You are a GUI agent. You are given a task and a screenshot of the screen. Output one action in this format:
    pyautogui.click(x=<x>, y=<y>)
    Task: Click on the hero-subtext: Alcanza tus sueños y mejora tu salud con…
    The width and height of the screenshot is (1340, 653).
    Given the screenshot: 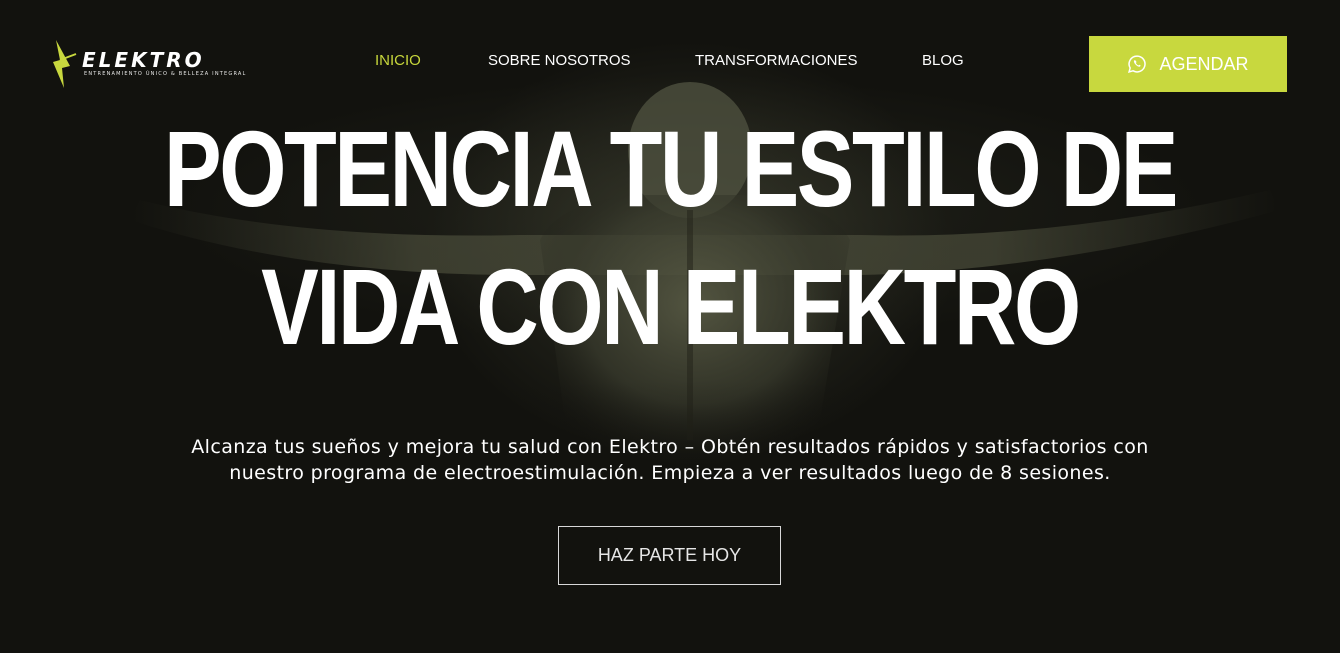 What is the action you would take?
    pyautogui.click(x=670, y=460)
    